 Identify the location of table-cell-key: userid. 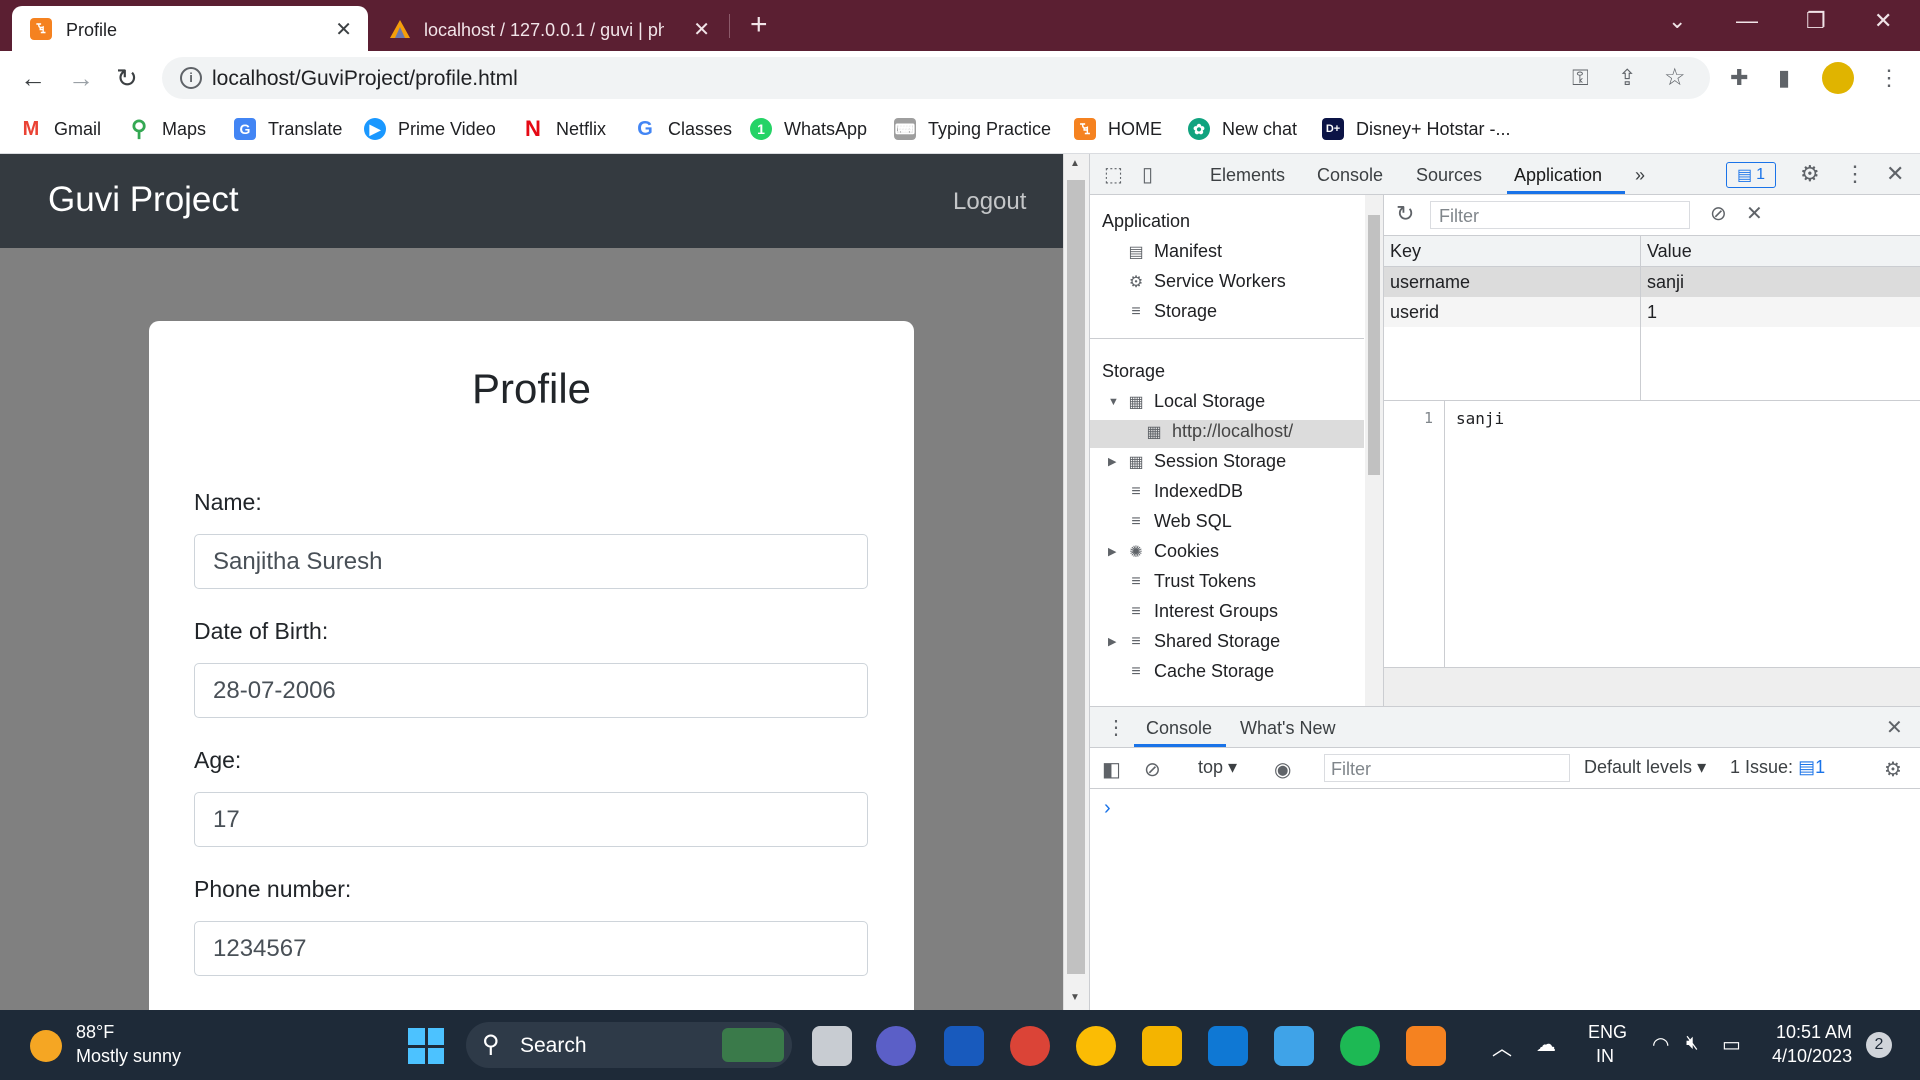
(1411, 312).